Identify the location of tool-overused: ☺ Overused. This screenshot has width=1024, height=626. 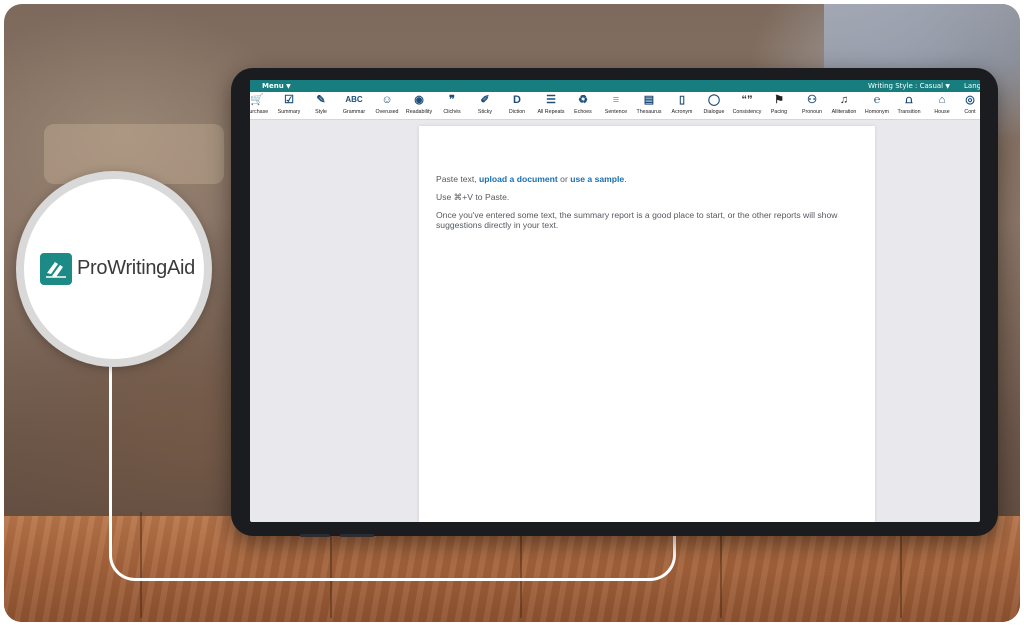
(387, 106).